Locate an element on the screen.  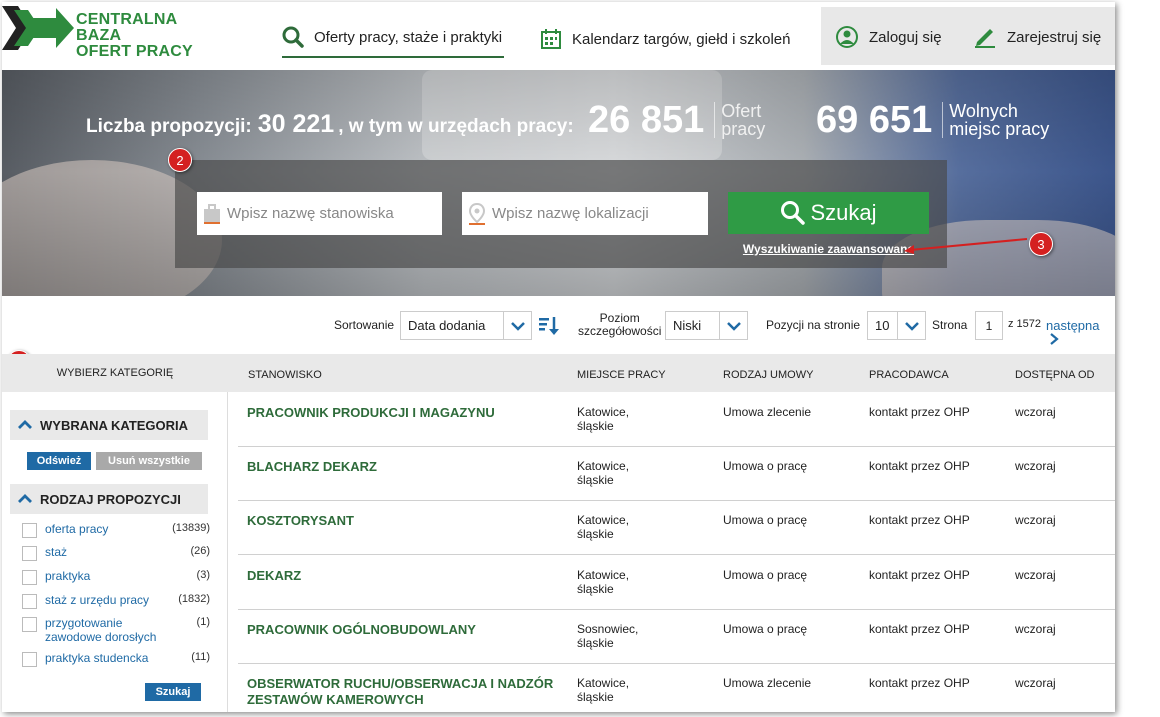
sort-direction-icon is located at coordinates (549, 327).